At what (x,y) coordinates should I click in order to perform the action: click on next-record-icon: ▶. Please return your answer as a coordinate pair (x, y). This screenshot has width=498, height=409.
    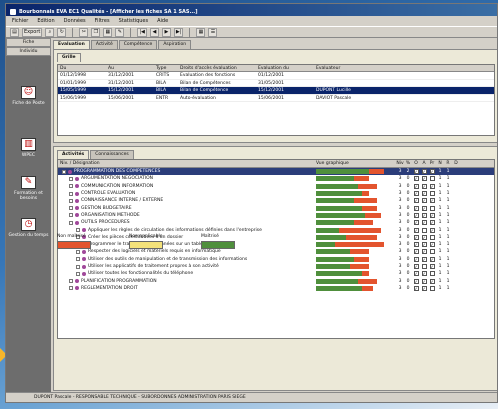
    Looking at the image, I should click on (166, 32).